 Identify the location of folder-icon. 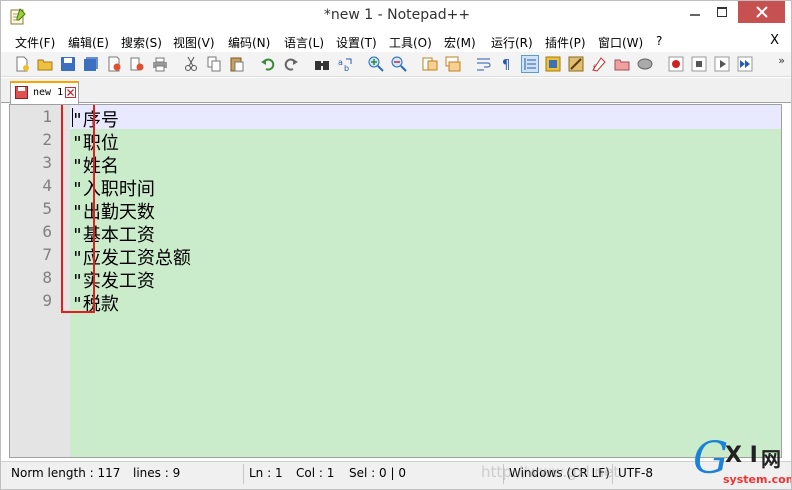
(622, 65).